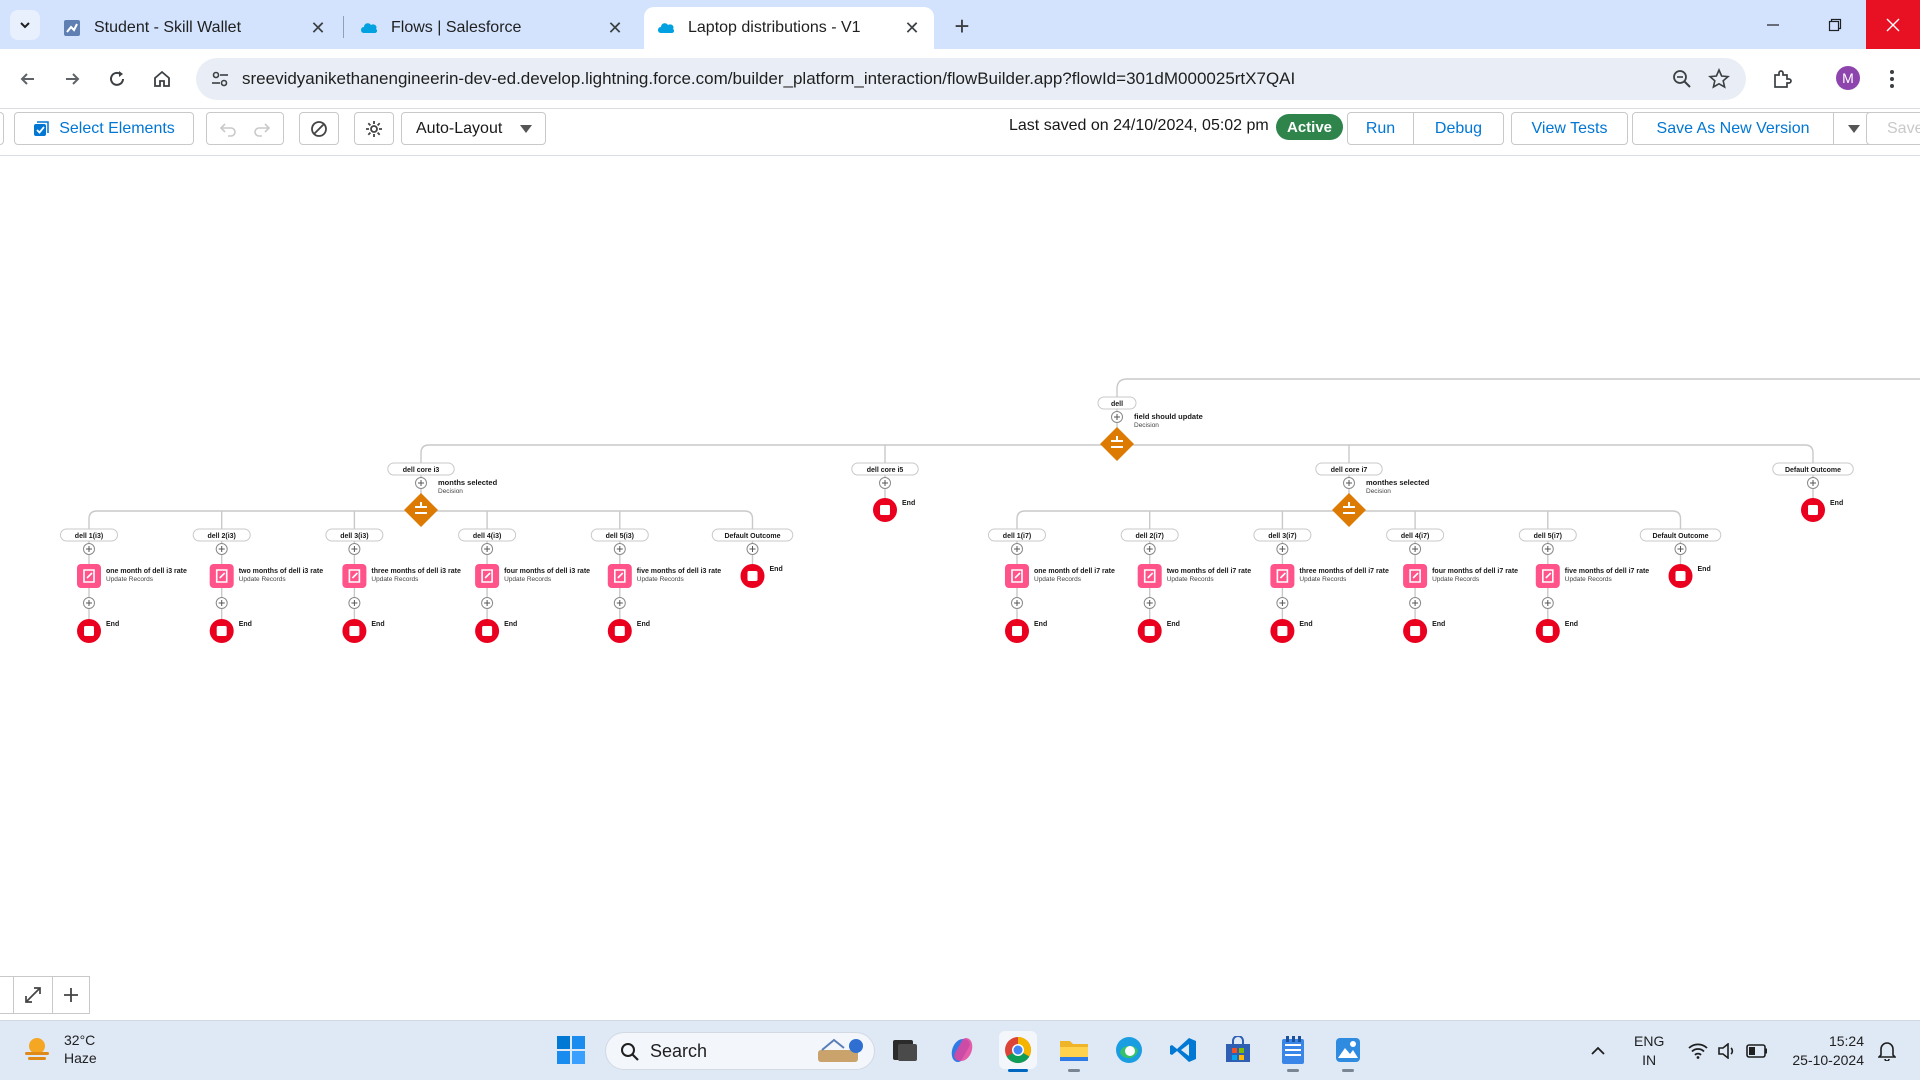 This screenshot has height=1080, width=1920. I want to click on chrome-app, so click(1018, 1051).